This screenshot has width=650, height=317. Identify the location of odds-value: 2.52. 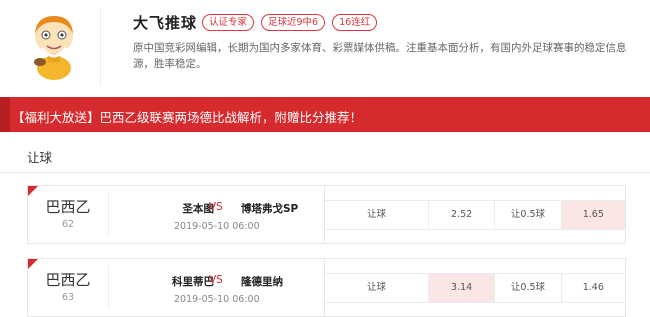
(462, 215).